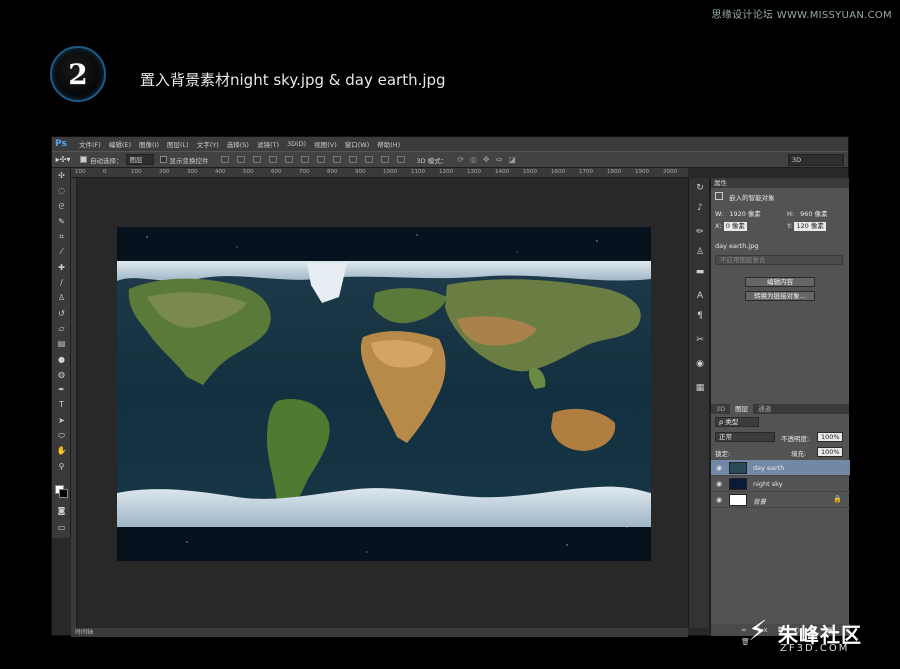  I want to click on screen-mode-icon: ▭, so click(61, 527).